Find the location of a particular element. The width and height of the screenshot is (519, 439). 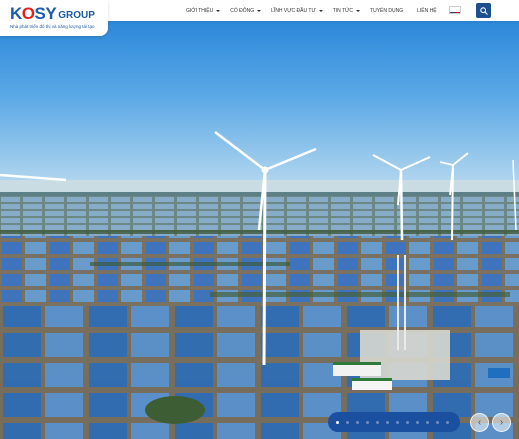

nav-item-gioi-thieu: GIỚI THIỆU is located at coordinates (203, 11).